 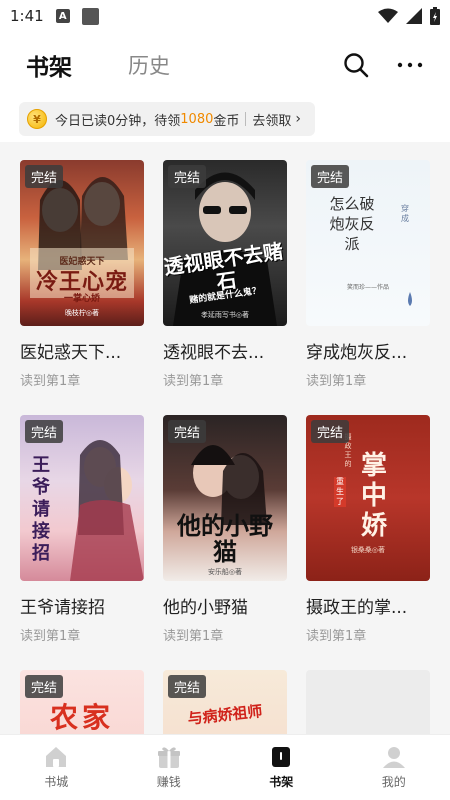 I want to click on home-icon, so click(x=56, y=757).